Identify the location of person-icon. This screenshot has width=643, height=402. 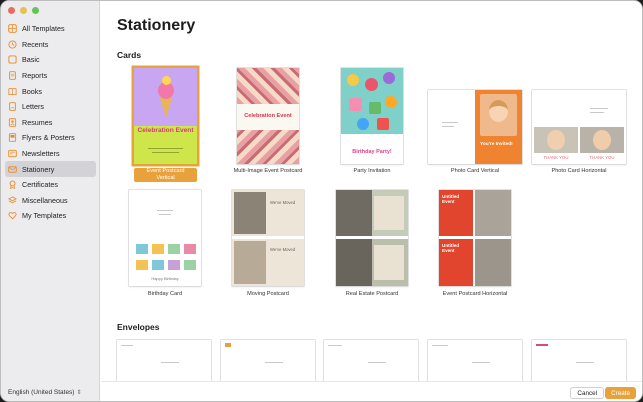
(12, 122).